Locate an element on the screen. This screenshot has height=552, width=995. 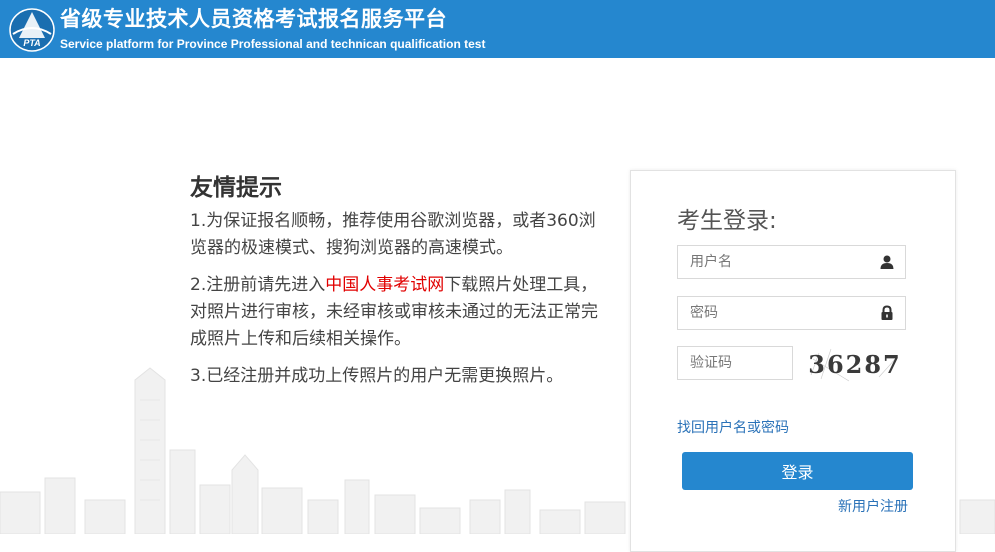
captcha-field is located at coordinates (735, 363).